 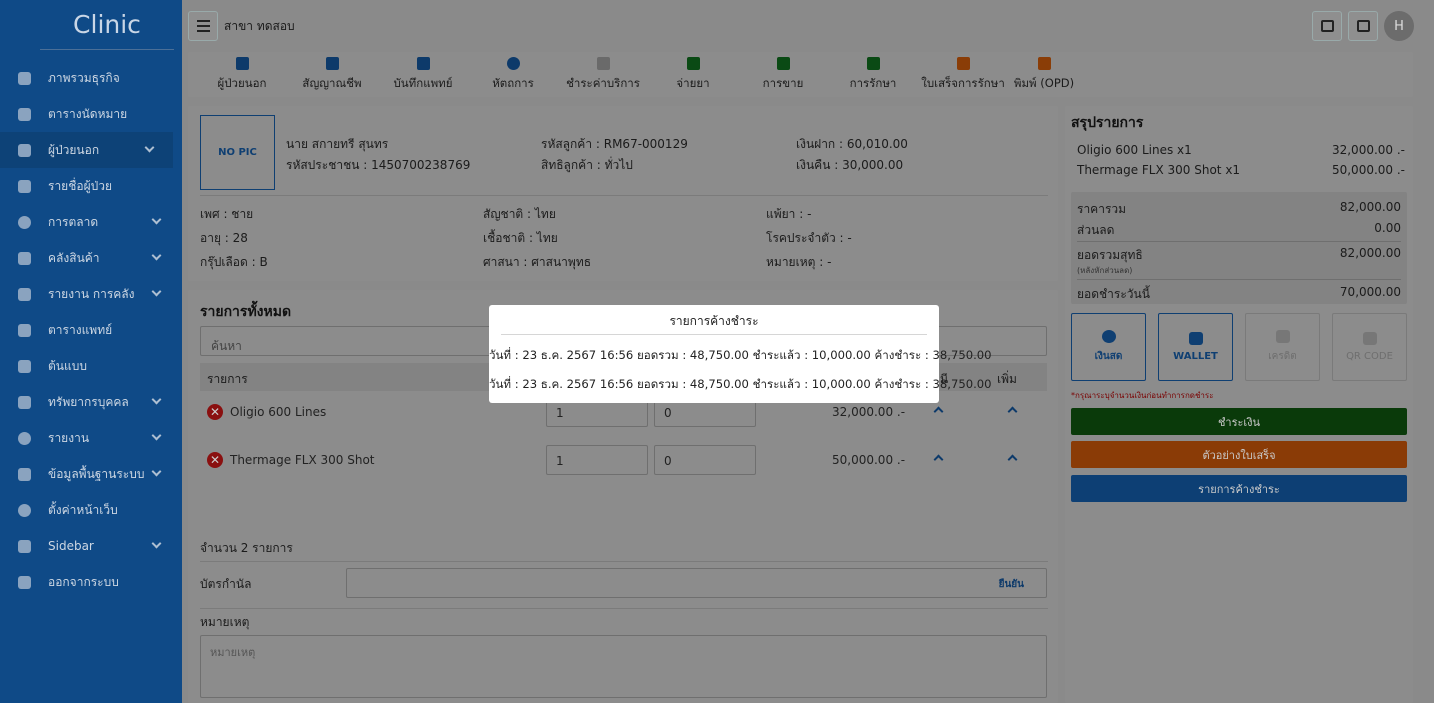 I want to click on patients-icon, so click(x=24, y=186).